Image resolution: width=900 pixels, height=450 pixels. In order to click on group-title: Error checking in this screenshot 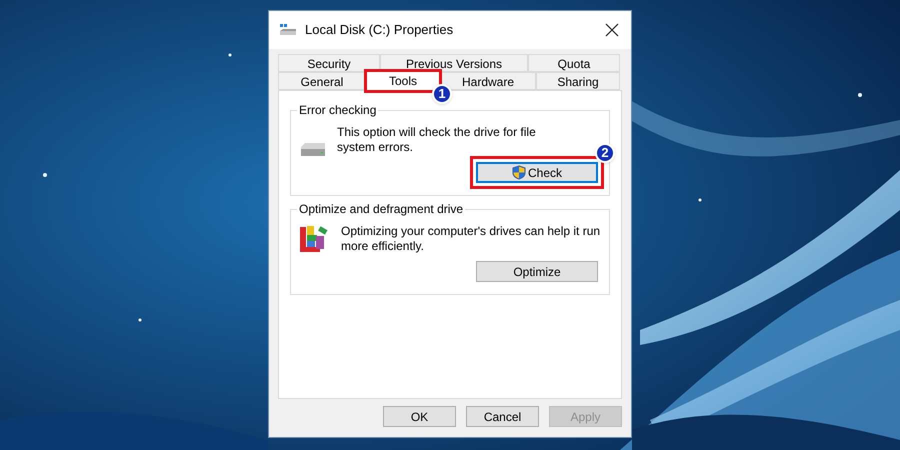, I will do `click(337, 110)`.